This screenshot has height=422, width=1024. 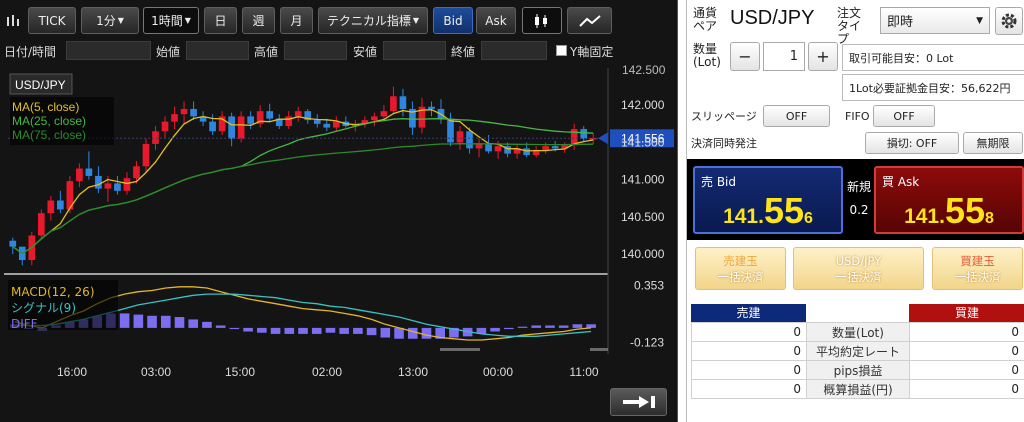 What do you see at coordinates (542, 20) in the screenshot?
I see `candlestick-button` at bounding box center [542, 20].